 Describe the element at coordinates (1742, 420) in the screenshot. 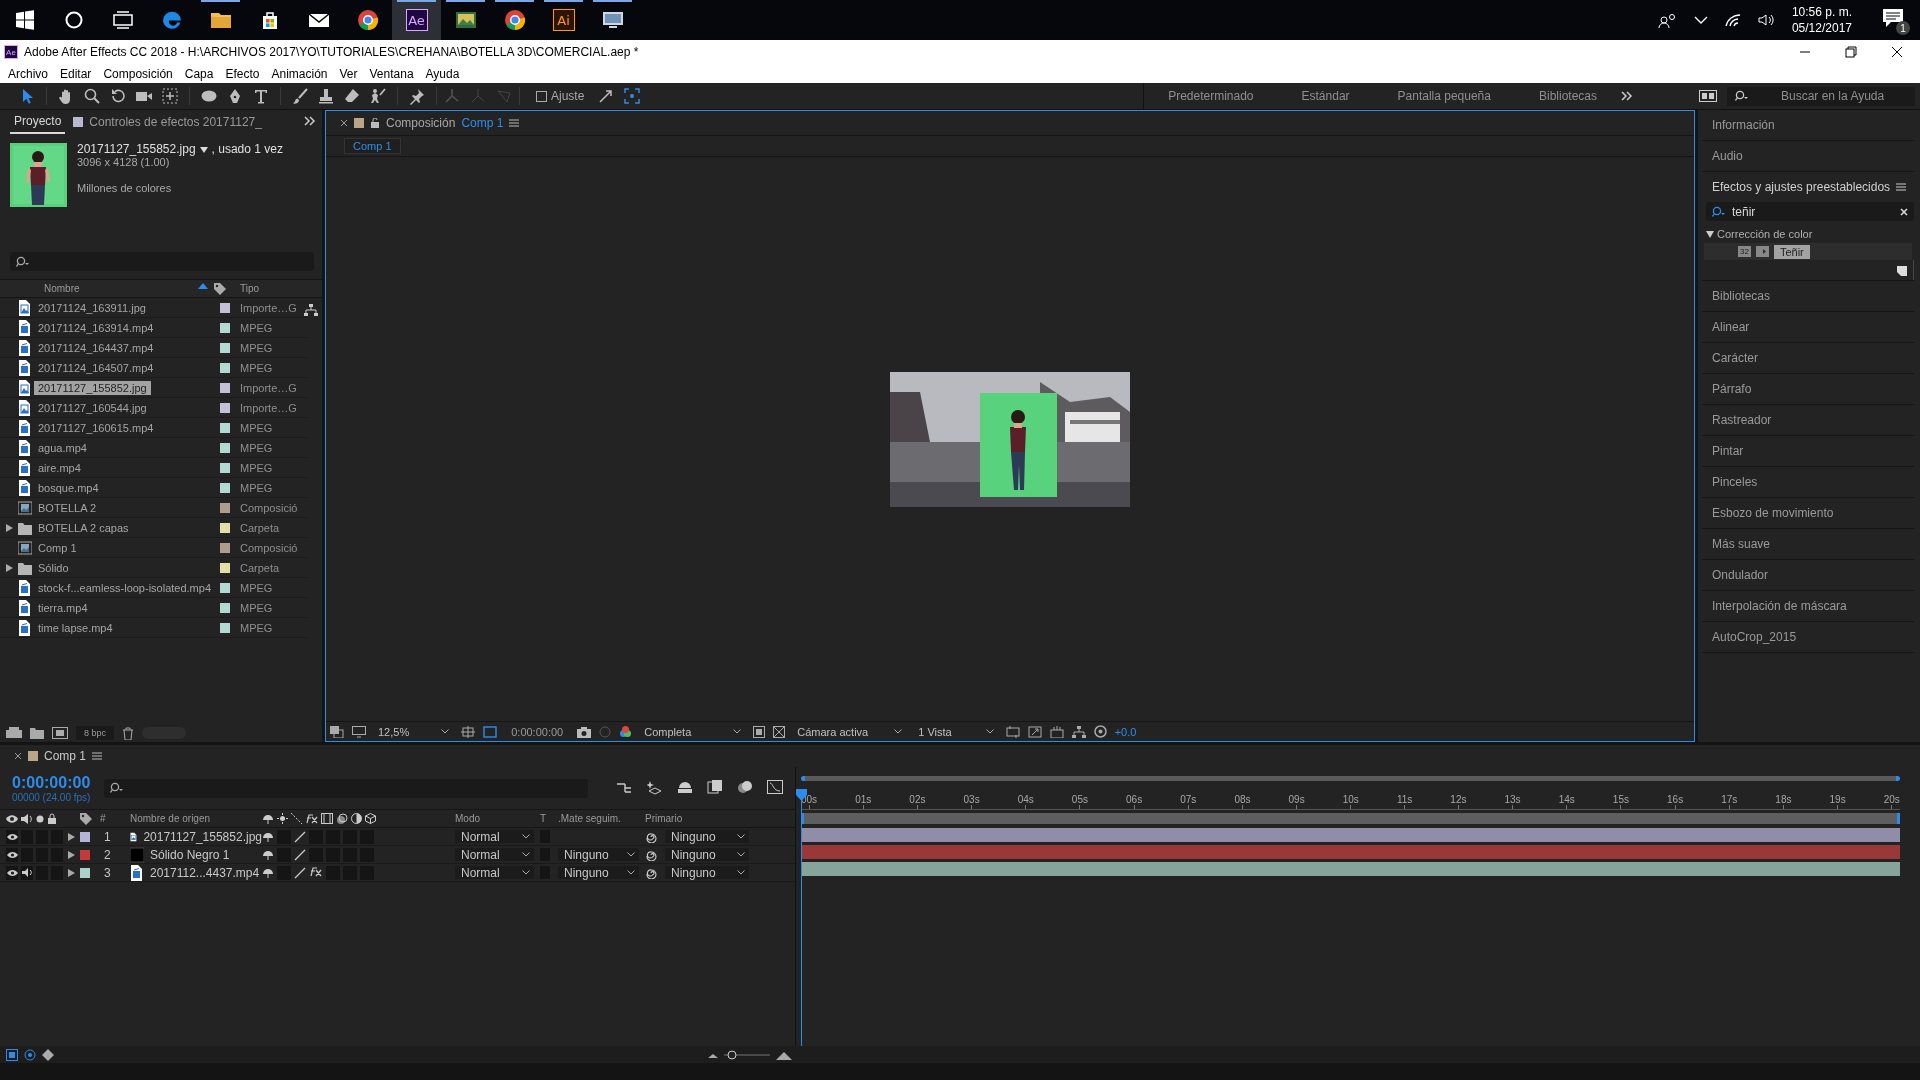

I see `panel-title: Rastreador` at that location.